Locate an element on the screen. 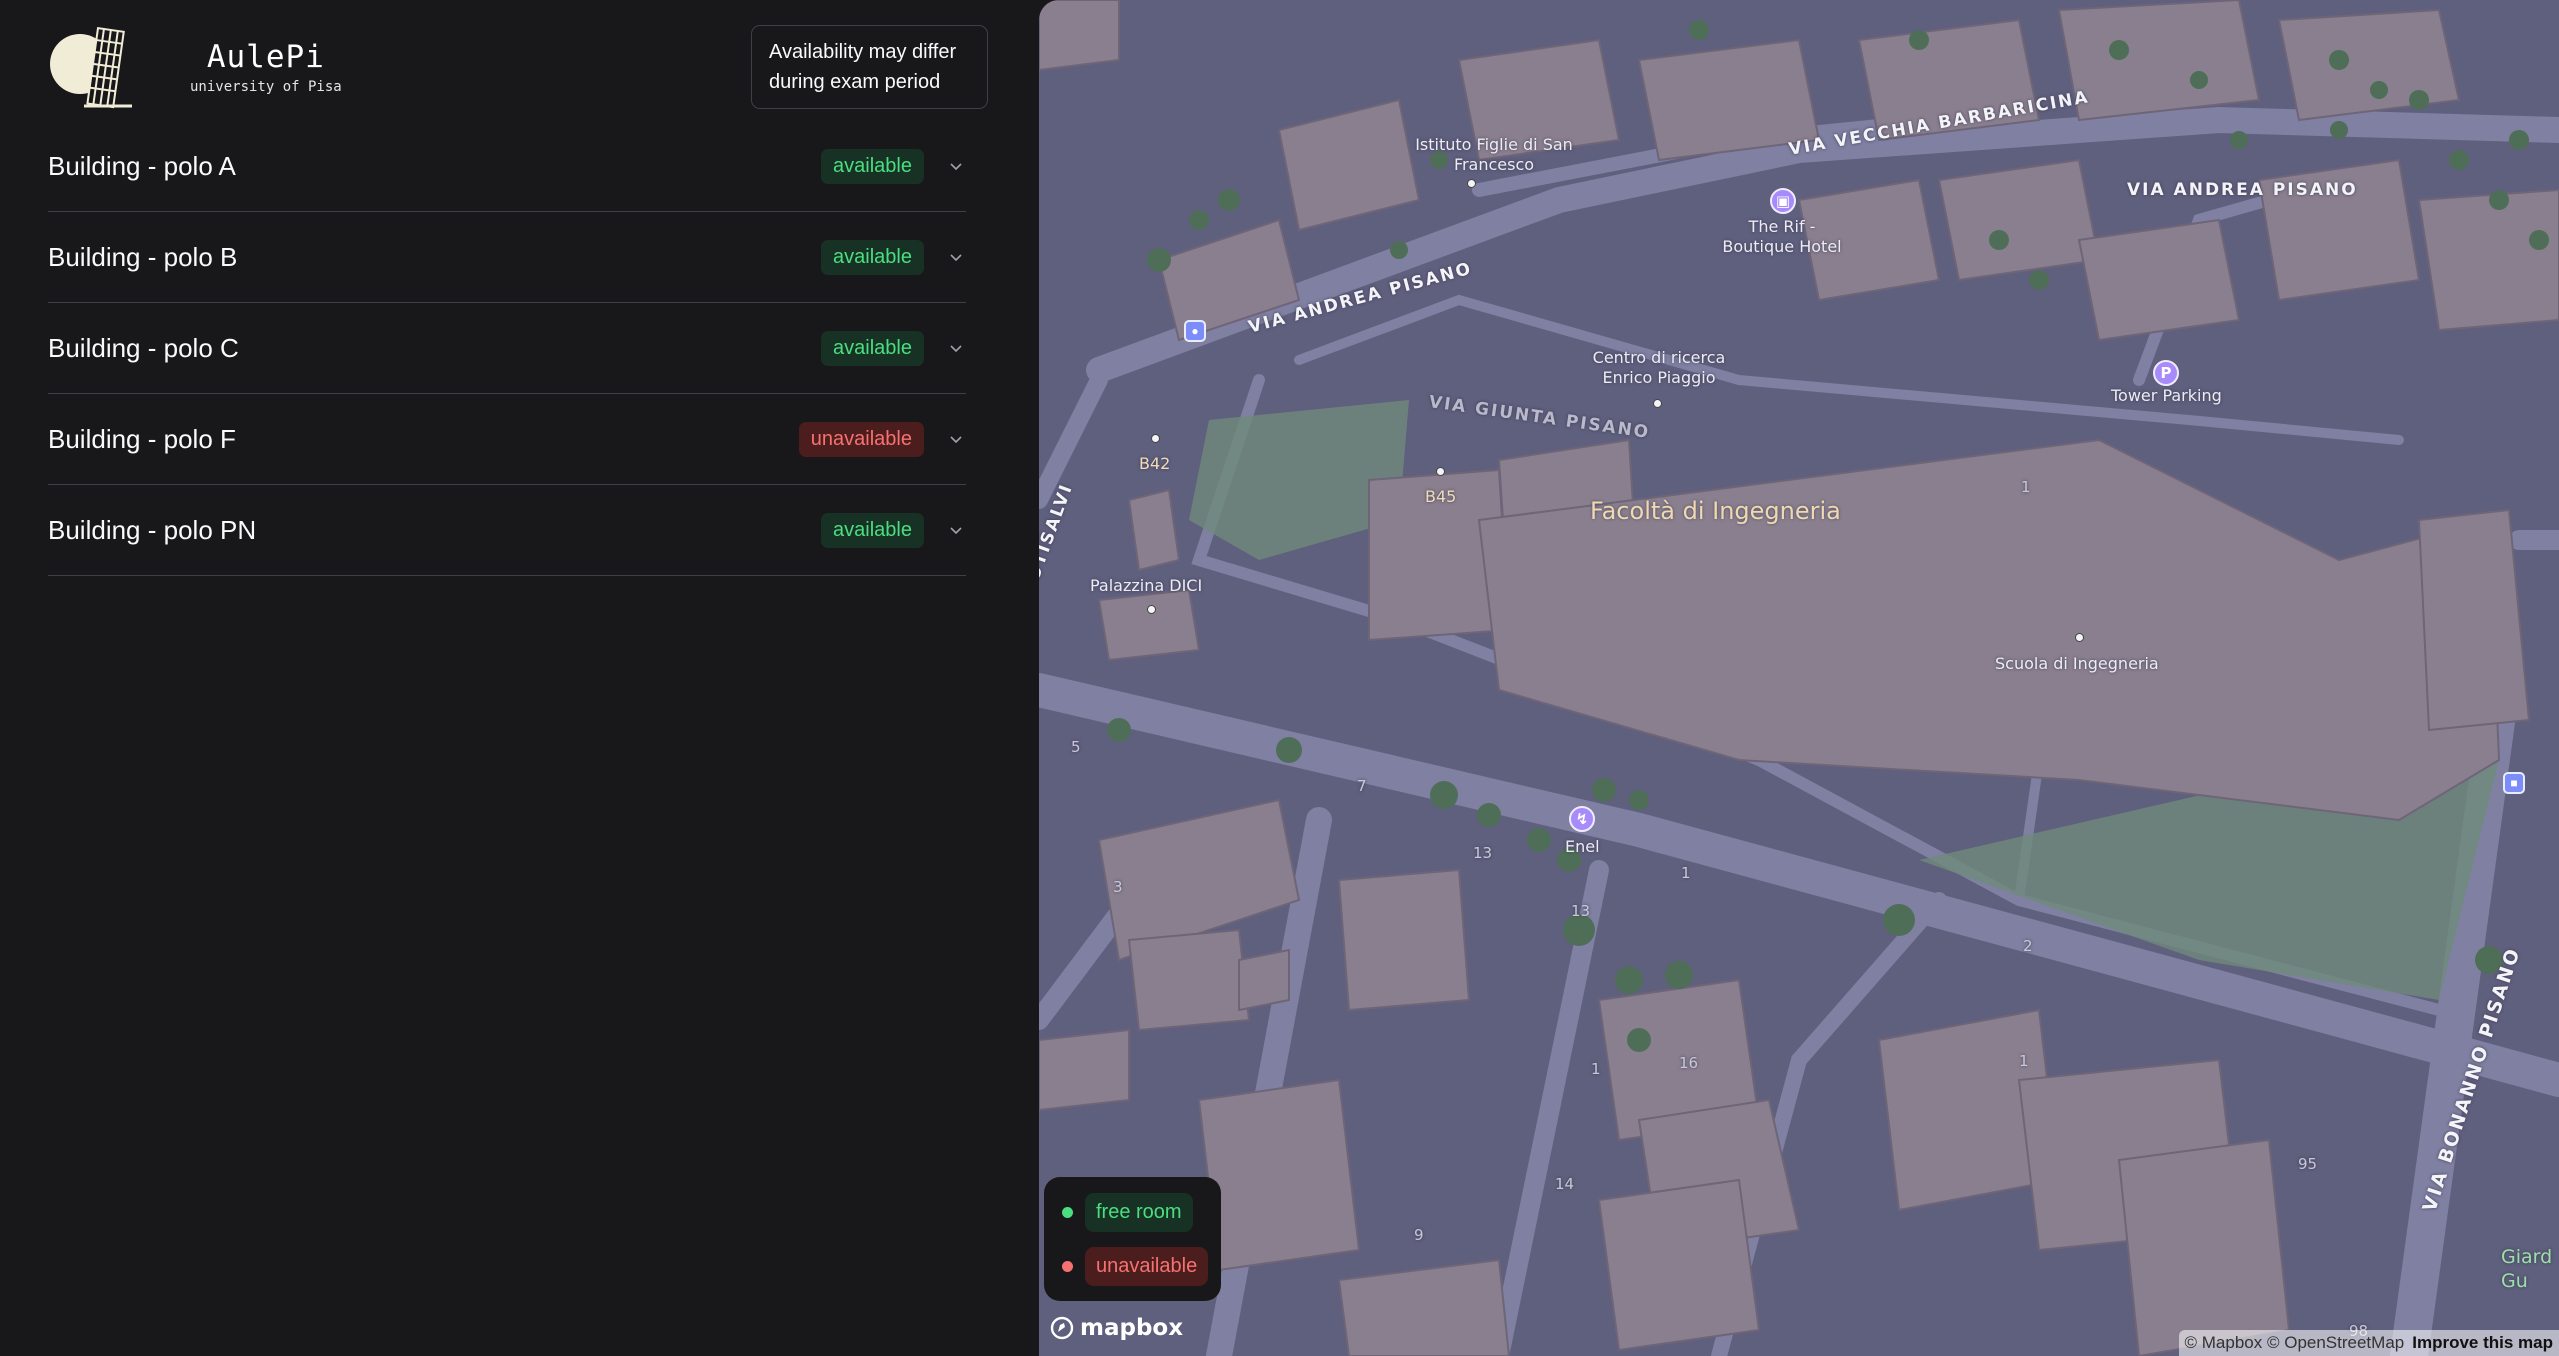  building-row-polo-pn: Building - polo PN available is located at coordinates (507, 530).